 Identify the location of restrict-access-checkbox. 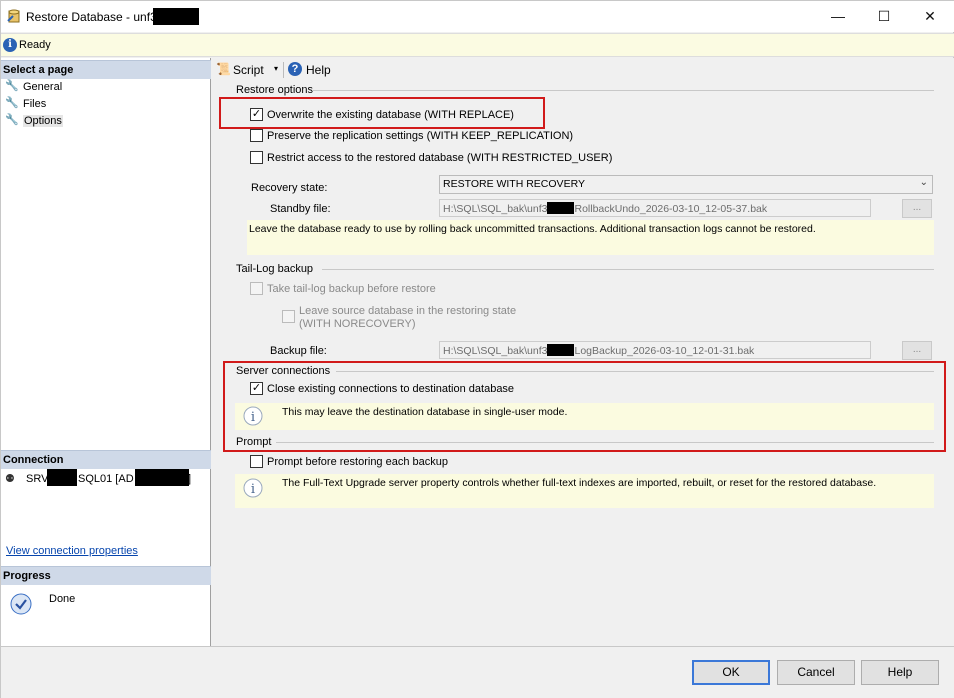
(256, 157).